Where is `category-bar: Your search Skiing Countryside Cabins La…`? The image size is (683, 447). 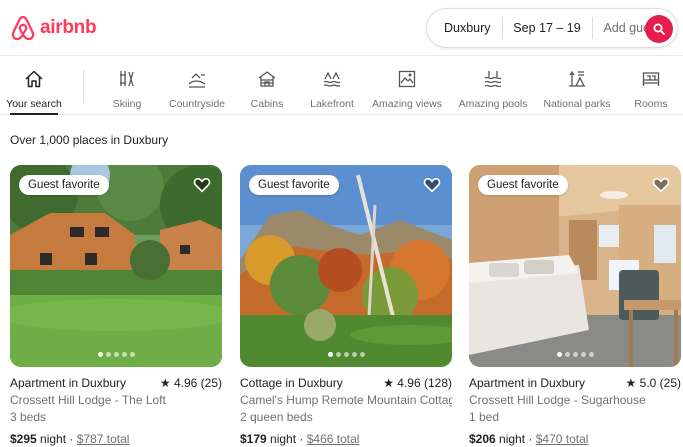 category-bar: Your search Skiing Countryside Cabins La… is located at coordinates (341, 86).